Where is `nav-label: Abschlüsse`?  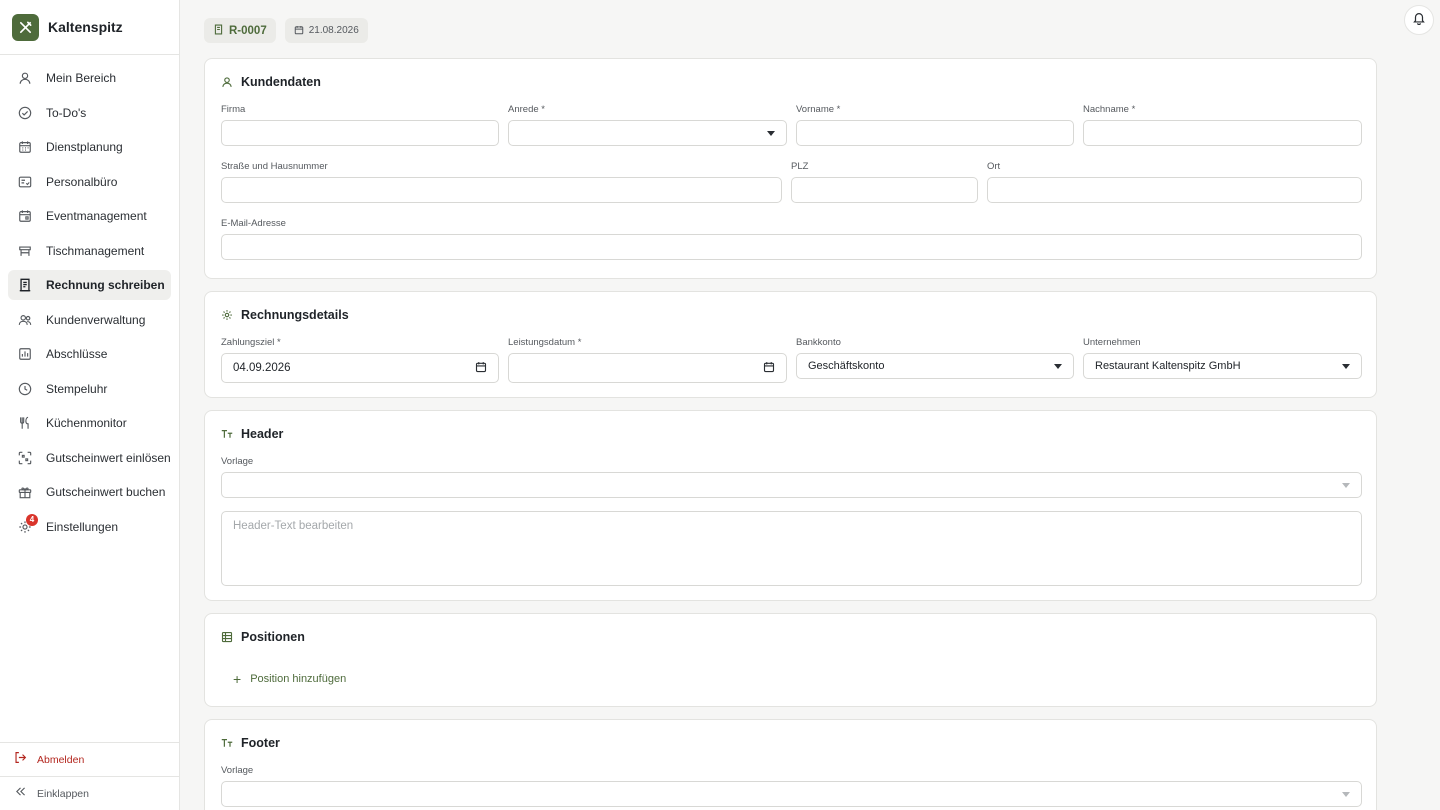 nav-label: Abschlüsse is located at coordinates (77, 354).